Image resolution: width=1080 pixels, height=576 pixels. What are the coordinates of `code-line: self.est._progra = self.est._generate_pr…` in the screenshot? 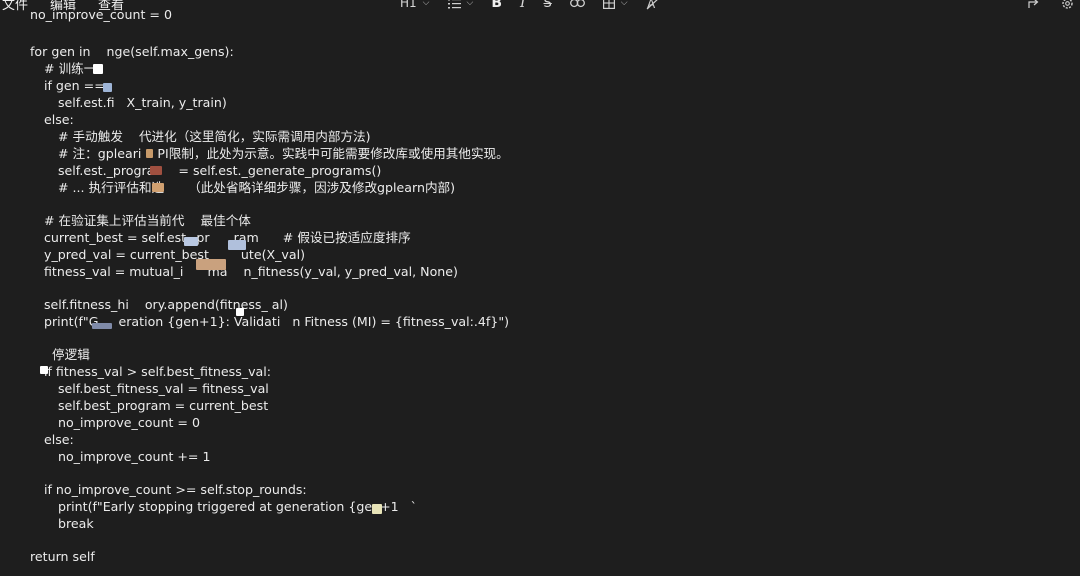 It's located at (220, 170).